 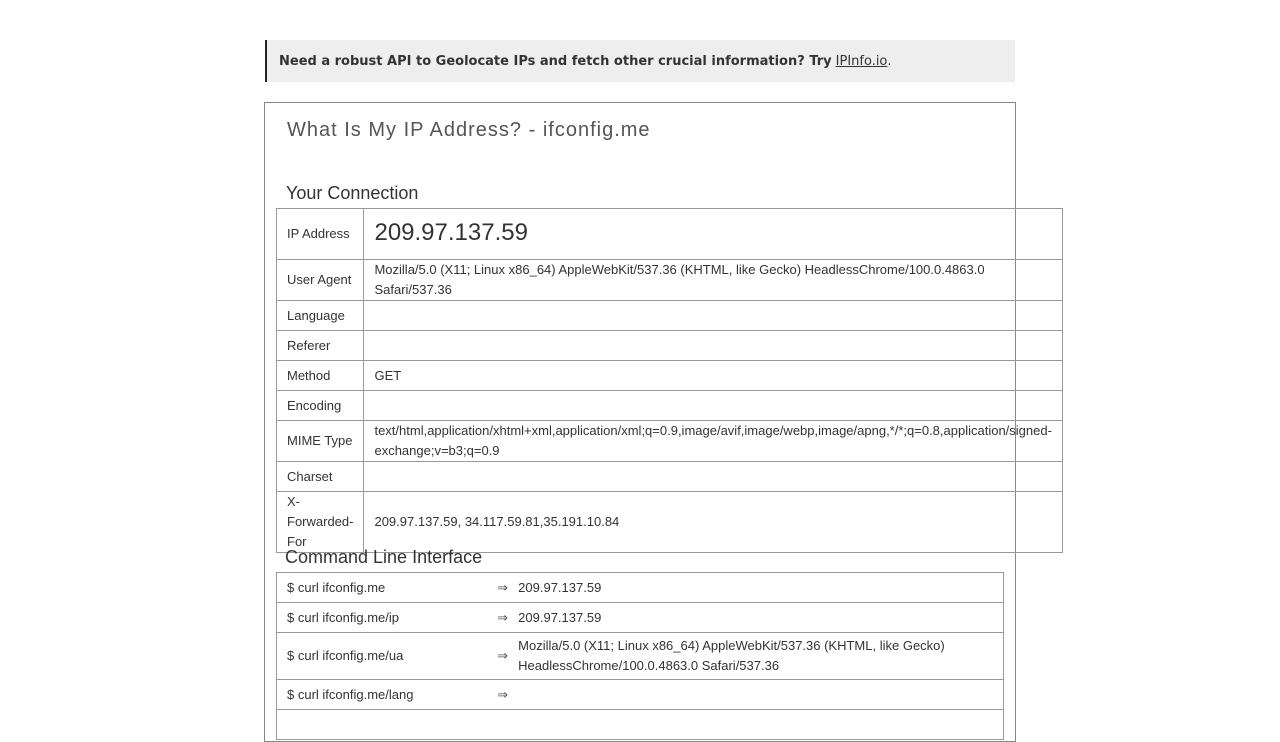 I want to click on cli-command: $ curl ifconfig.me, so click(x=386, y=587).